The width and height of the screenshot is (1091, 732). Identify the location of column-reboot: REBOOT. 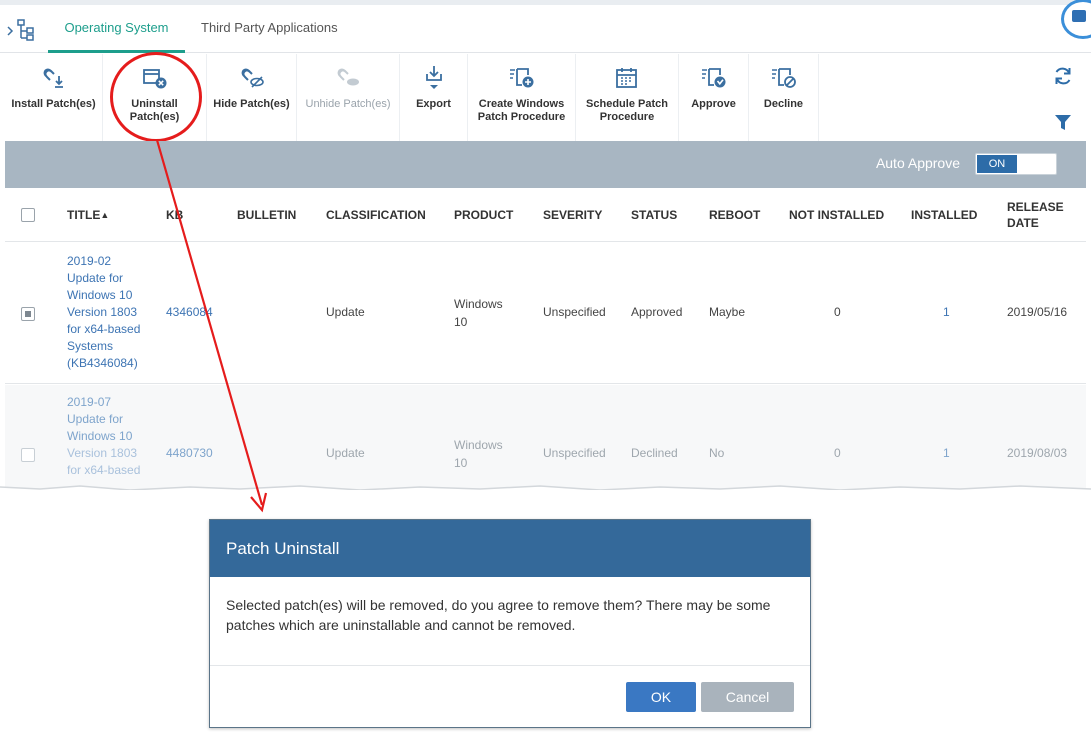
(734, 215).